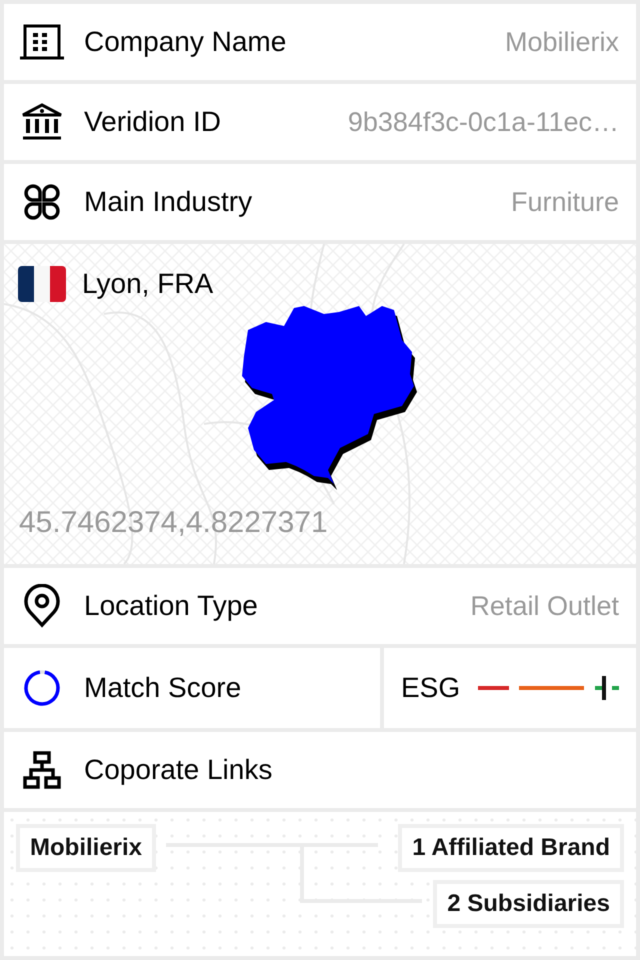  Describe the element at coordinates (86, 848) in the screenshot. I see `company-node: Mobilierix` at that location.